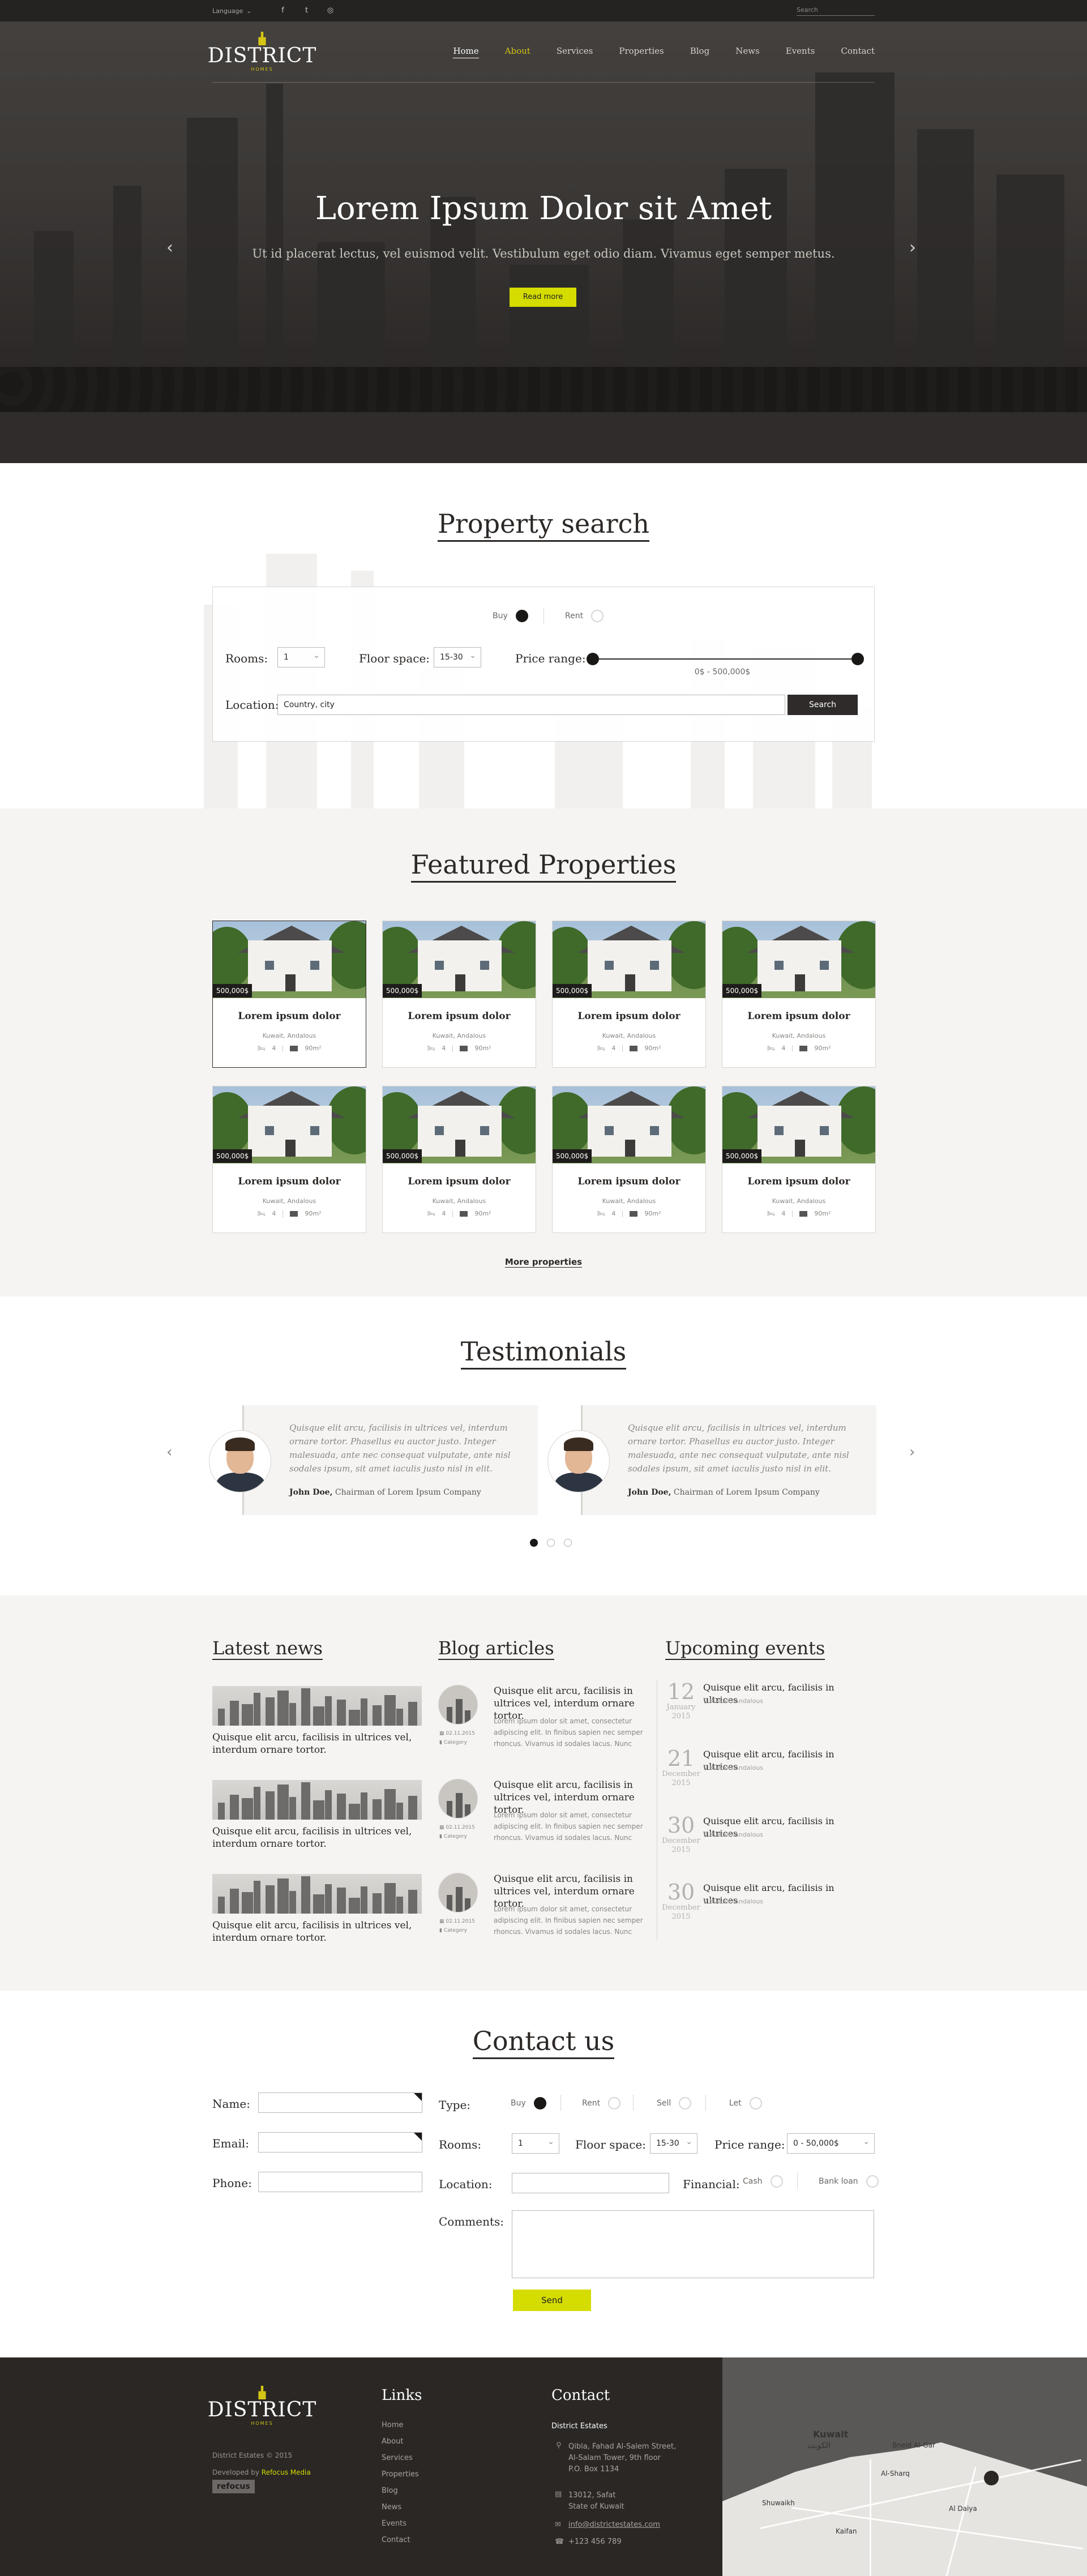  I want to click on price-range-max-handle, so click(857, 659).